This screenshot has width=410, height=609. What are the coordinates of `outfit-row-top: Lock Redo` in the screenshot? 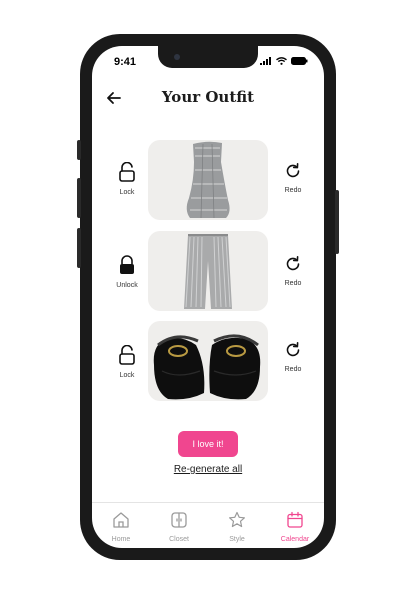 It's located at (208, 180).